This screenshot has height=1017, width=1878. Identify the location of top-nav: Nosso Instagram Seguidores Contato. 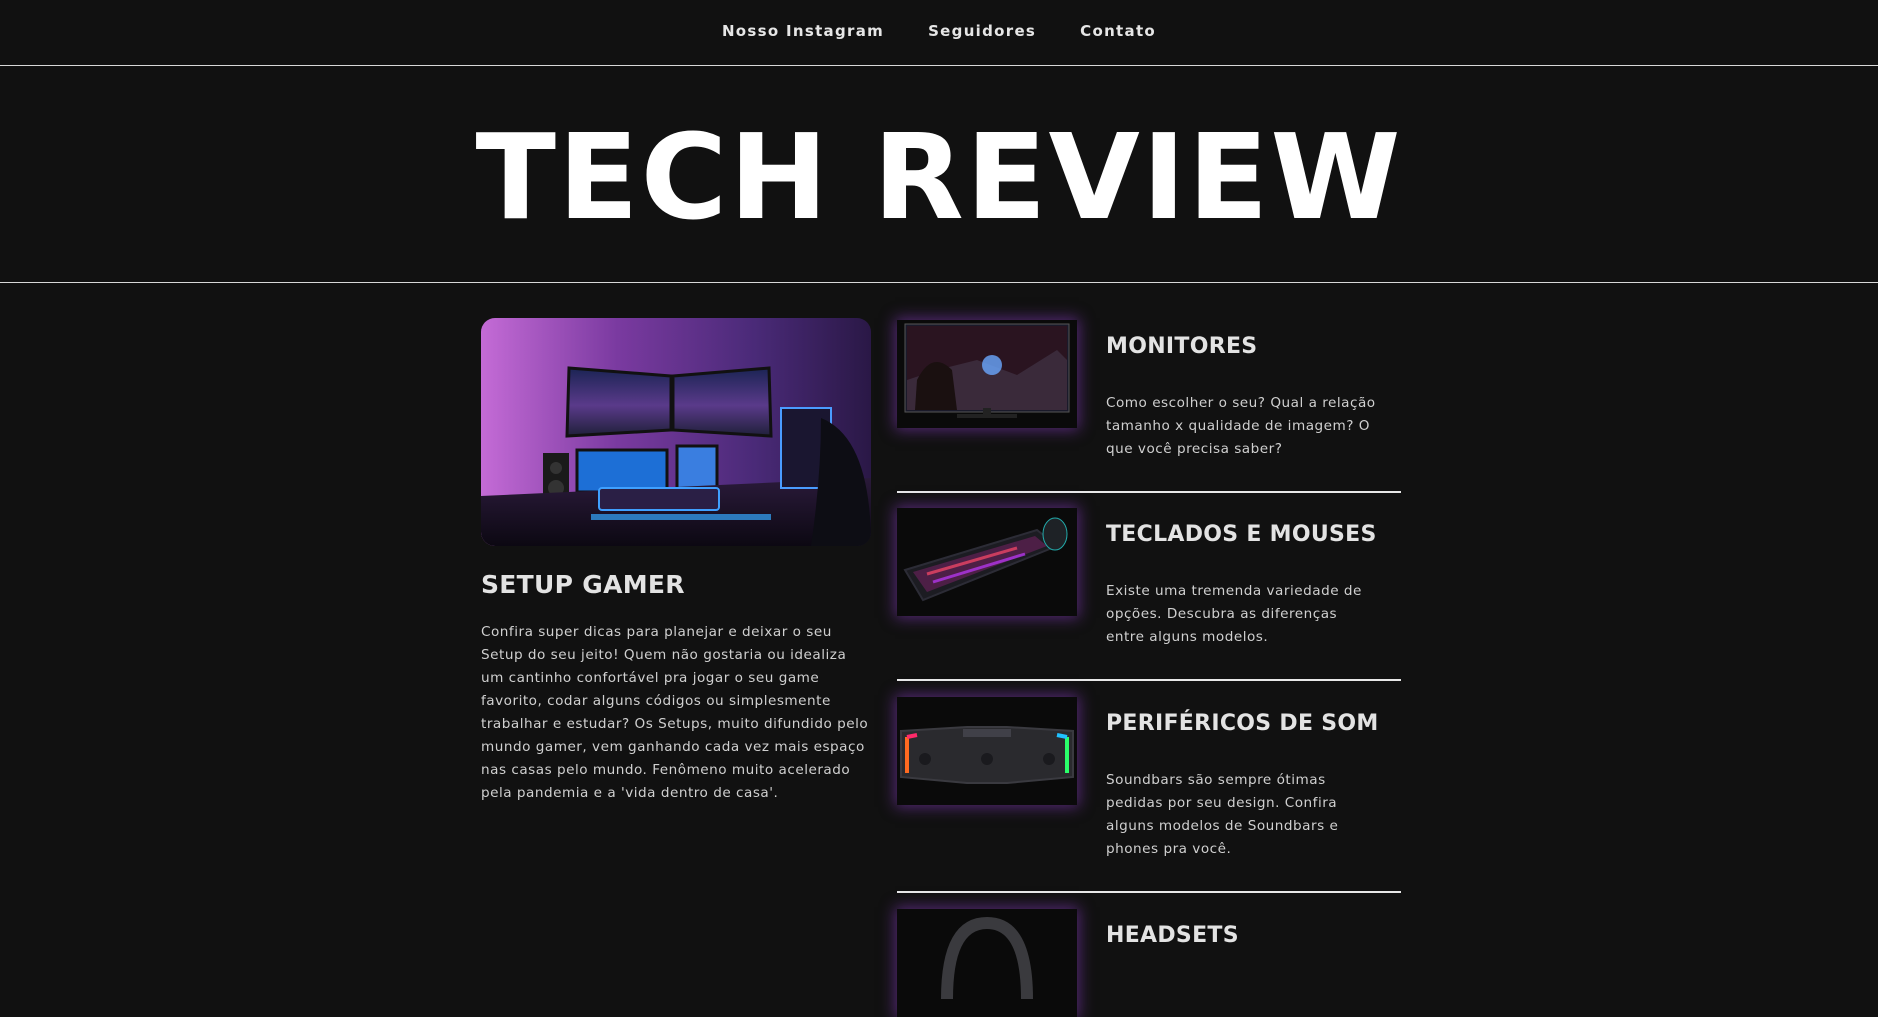
(939, 33).